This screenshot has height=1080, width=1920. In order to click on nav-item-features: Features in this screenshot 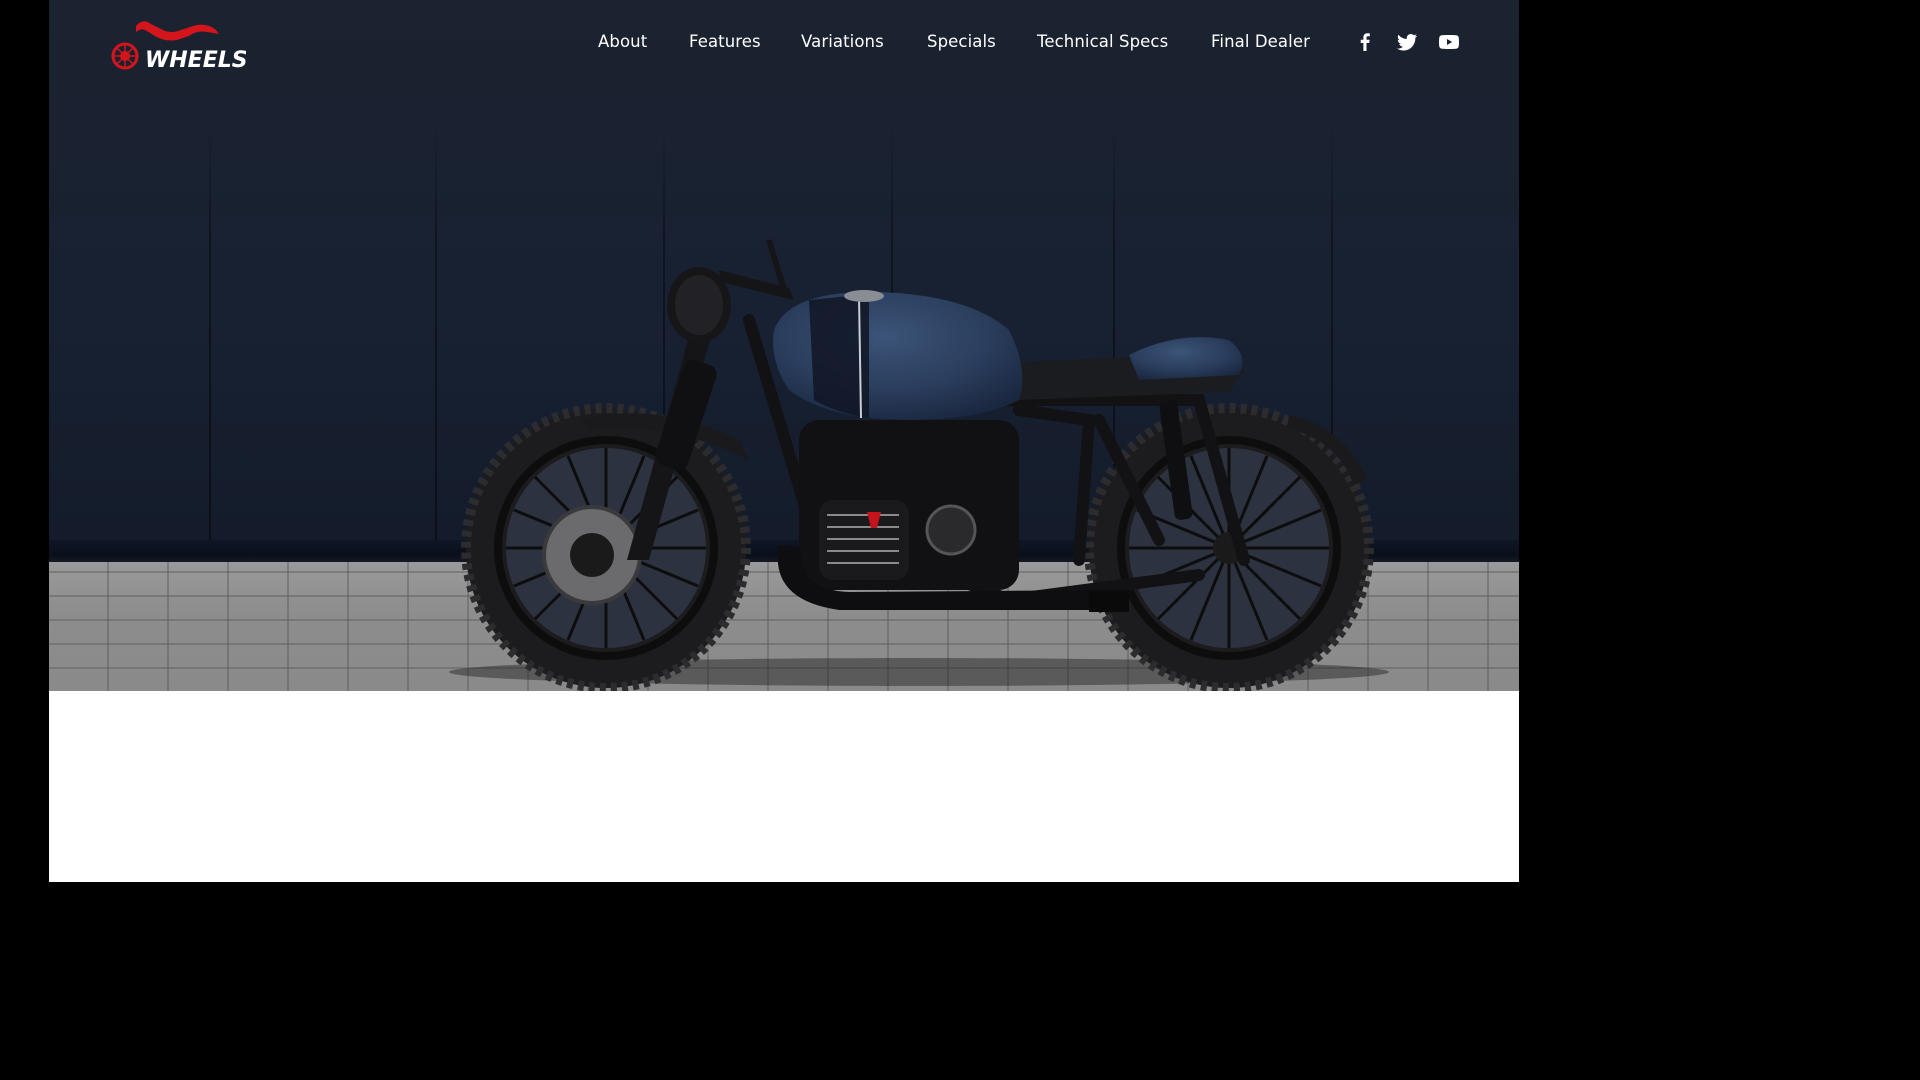, I will do `click(725, 42)`.